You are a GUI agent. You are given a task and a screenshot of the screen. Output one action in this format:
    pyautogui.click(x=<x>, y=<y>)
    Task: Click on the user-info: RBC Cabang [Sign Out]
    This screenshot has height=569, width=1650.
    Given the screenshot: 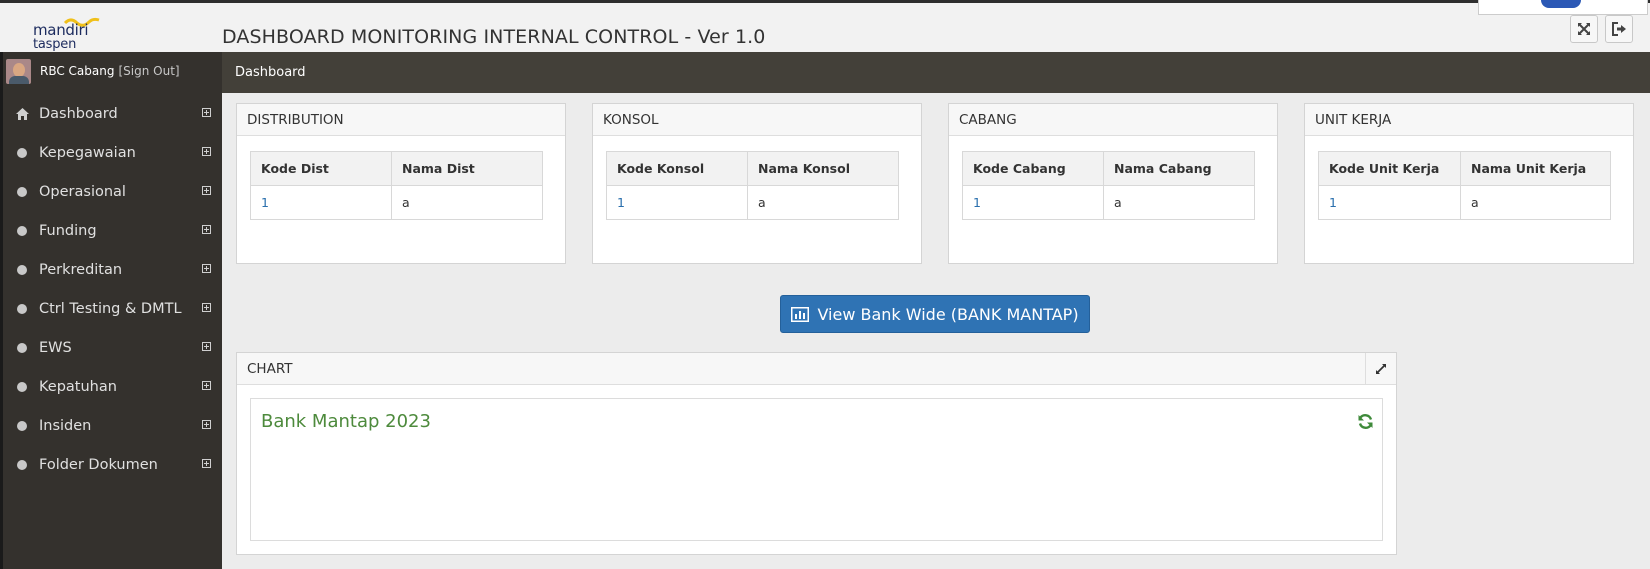 What is the action you would take?
    pyautogui.click(x=93, y=71)
    